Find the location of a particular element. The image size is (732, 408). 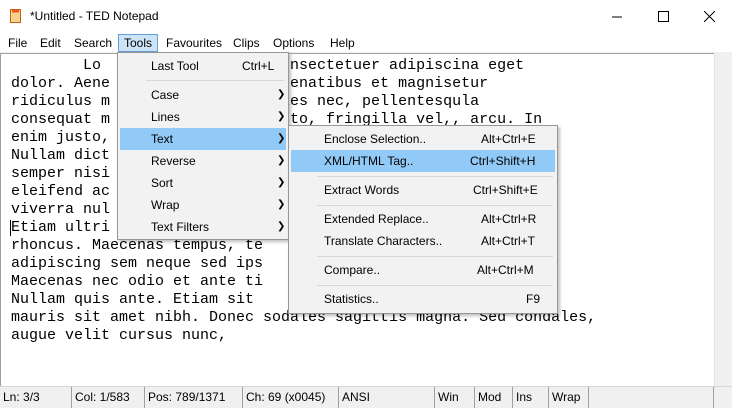

maximize-button is located at coordinates (663, 16).